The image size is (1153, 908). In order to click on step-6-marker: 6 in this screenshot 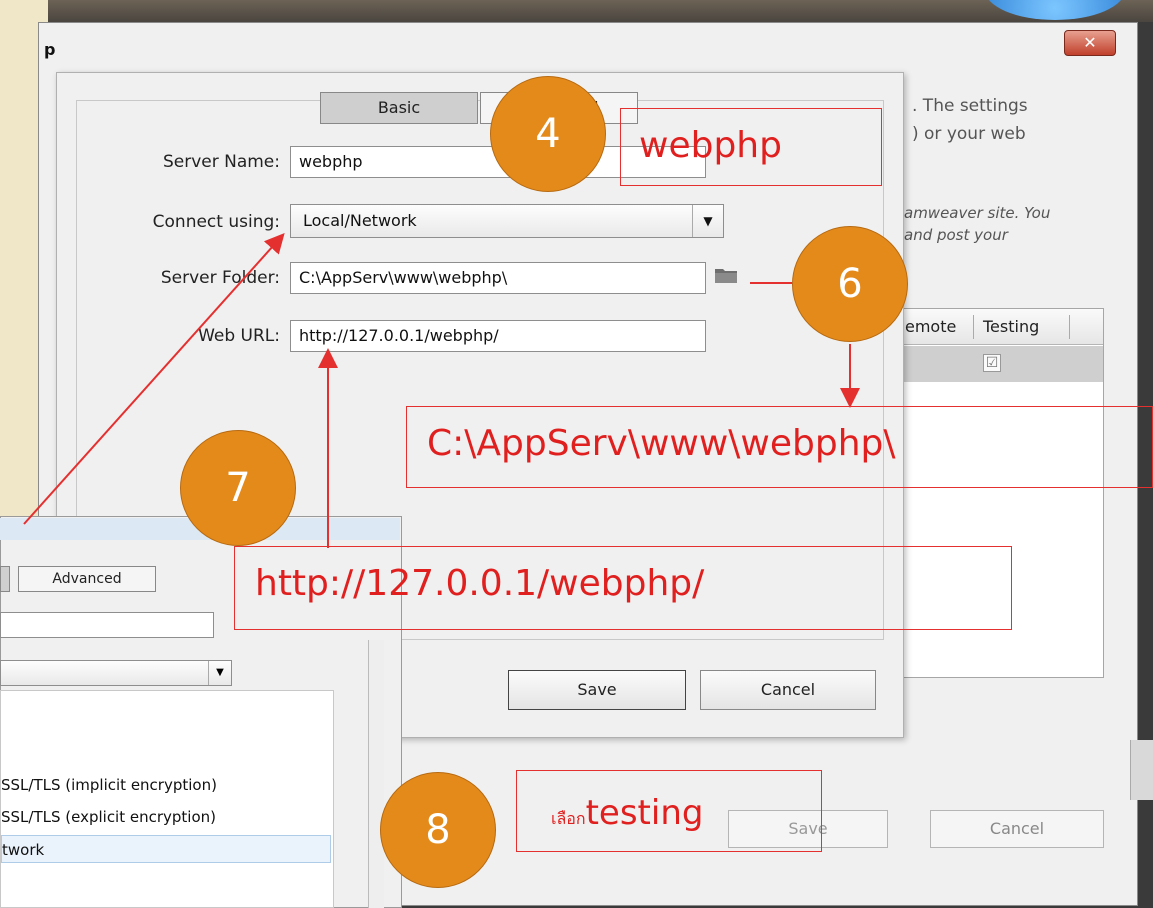, I will do `click(850, 284)`.